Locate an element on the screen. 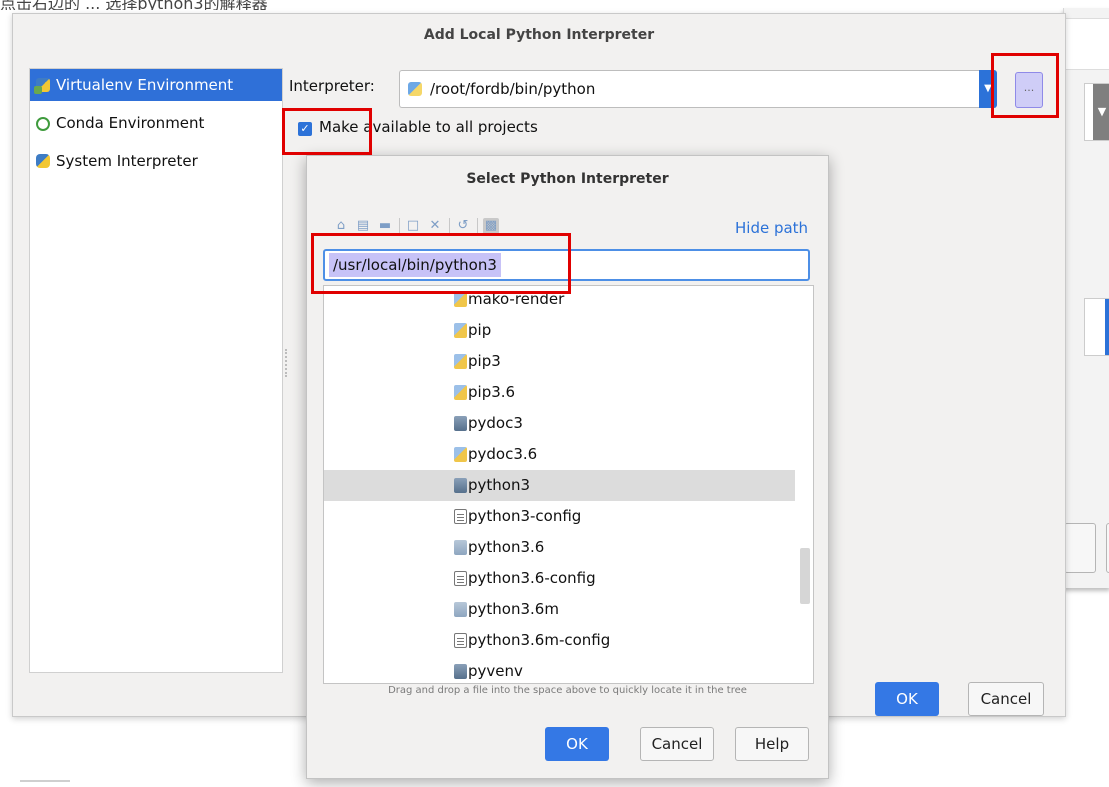 The image size is (1109, 787). tree-row: python3.6m is located at coordinates (559, 609).